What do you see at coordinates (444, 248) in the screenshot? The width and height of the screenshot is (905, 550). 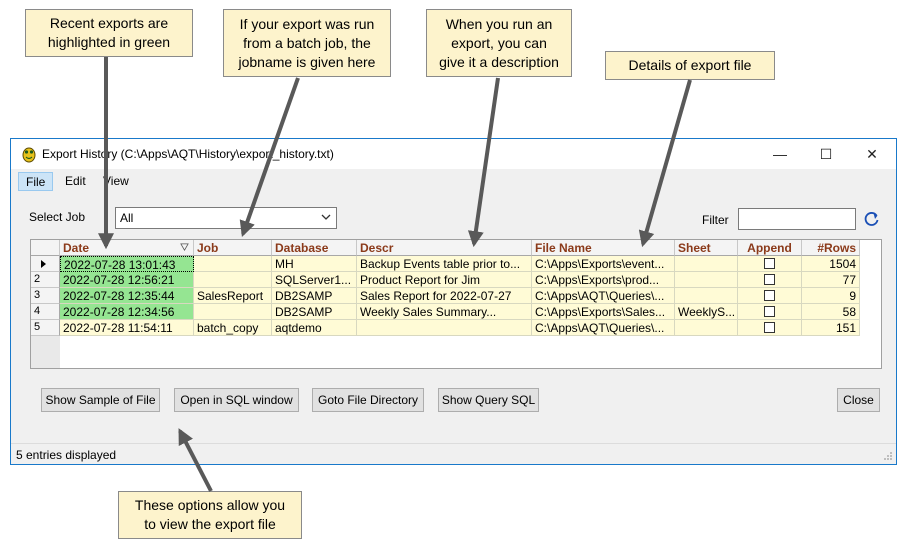 I see `column-header-descr: Descr` at bounding box center [444, 248].